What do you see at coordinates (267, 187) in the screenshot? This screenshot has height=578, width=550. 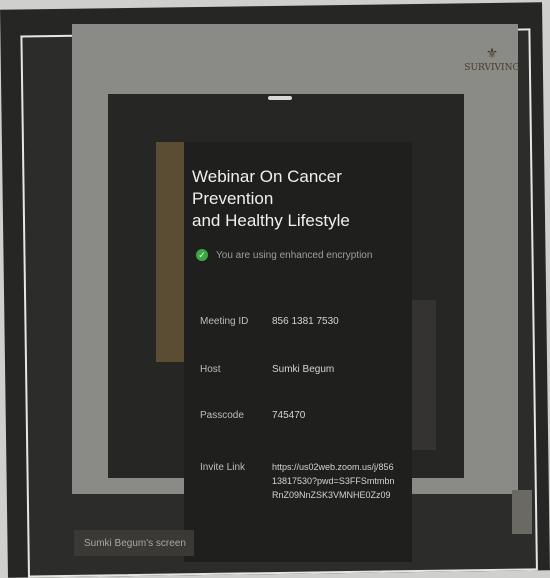 I see `meeting-title-line1: Webinar On Cancer Prevention` at bounding box center [267, 187].